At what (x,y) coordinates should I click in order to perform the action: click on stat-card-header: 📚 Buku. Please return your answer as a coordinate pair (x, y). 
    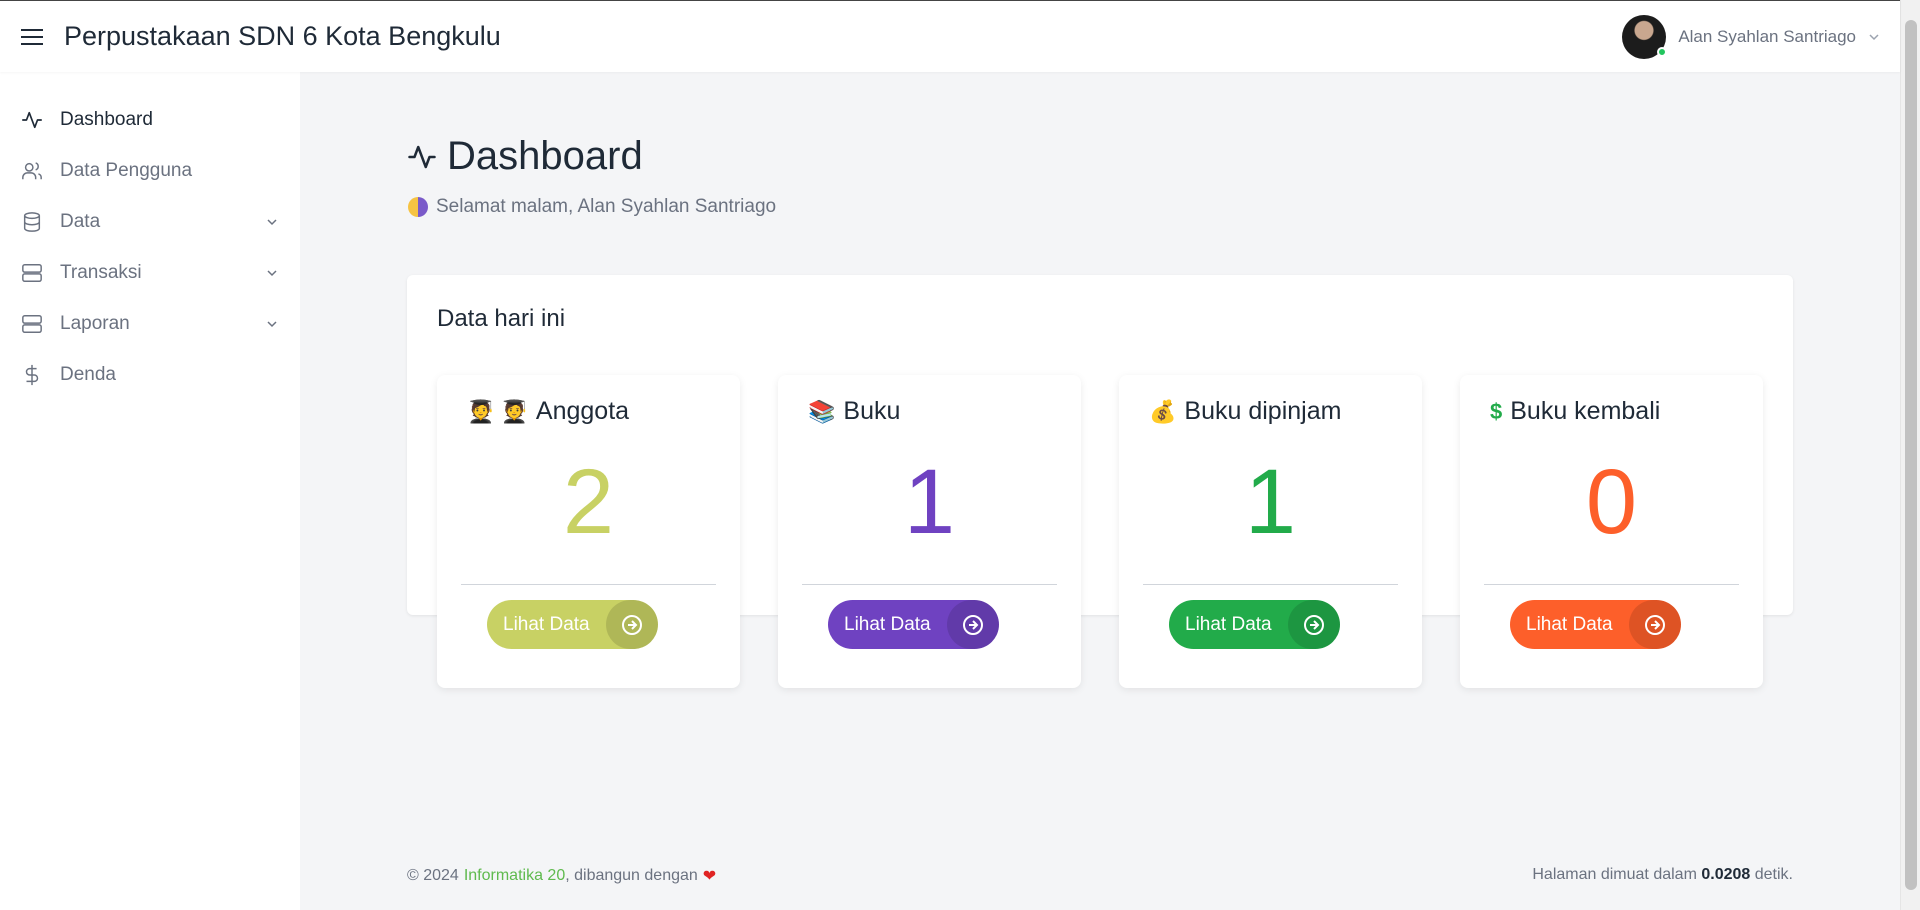
    Looking at the image, I should click on (854, 411).